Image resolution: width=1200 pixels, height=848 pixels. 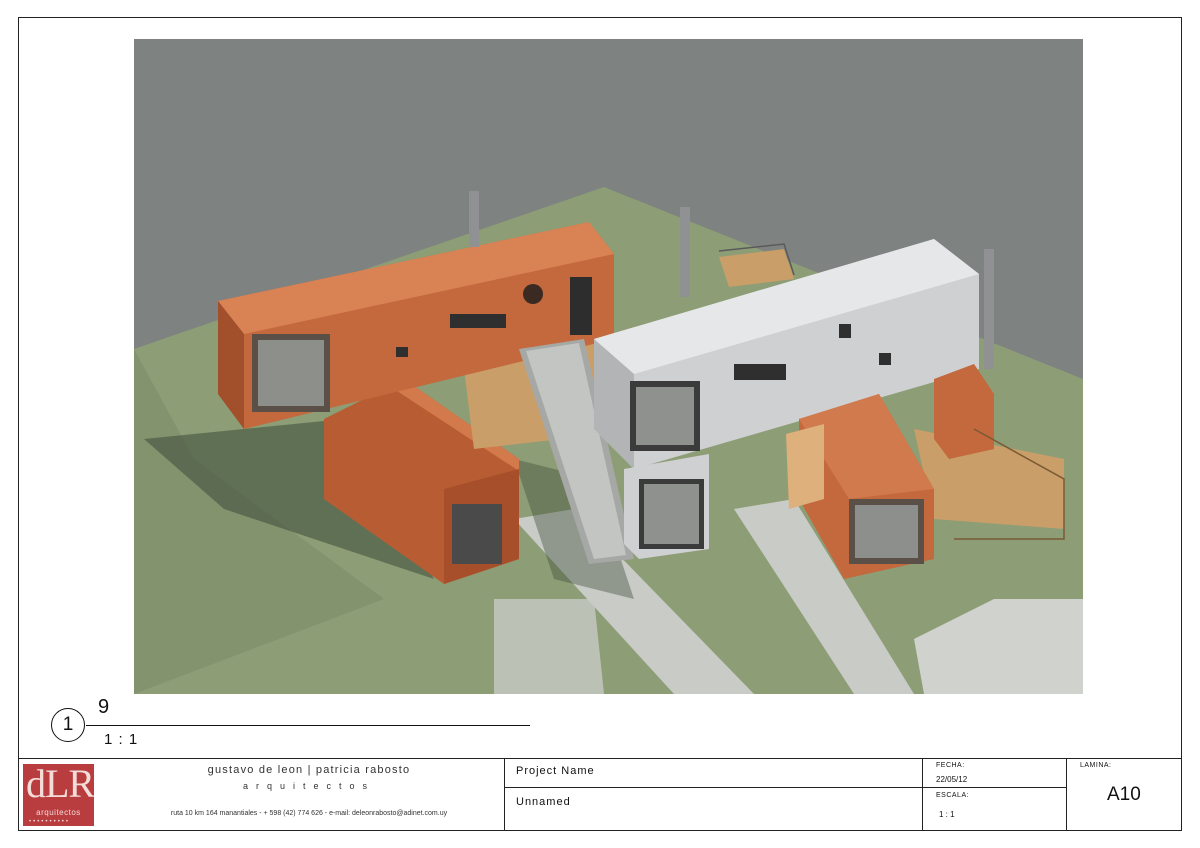 What do you see at coordinates (953, 795) in the screenshot?
I see `scale-label: ESCALA:` at bounding box center [953, 795].